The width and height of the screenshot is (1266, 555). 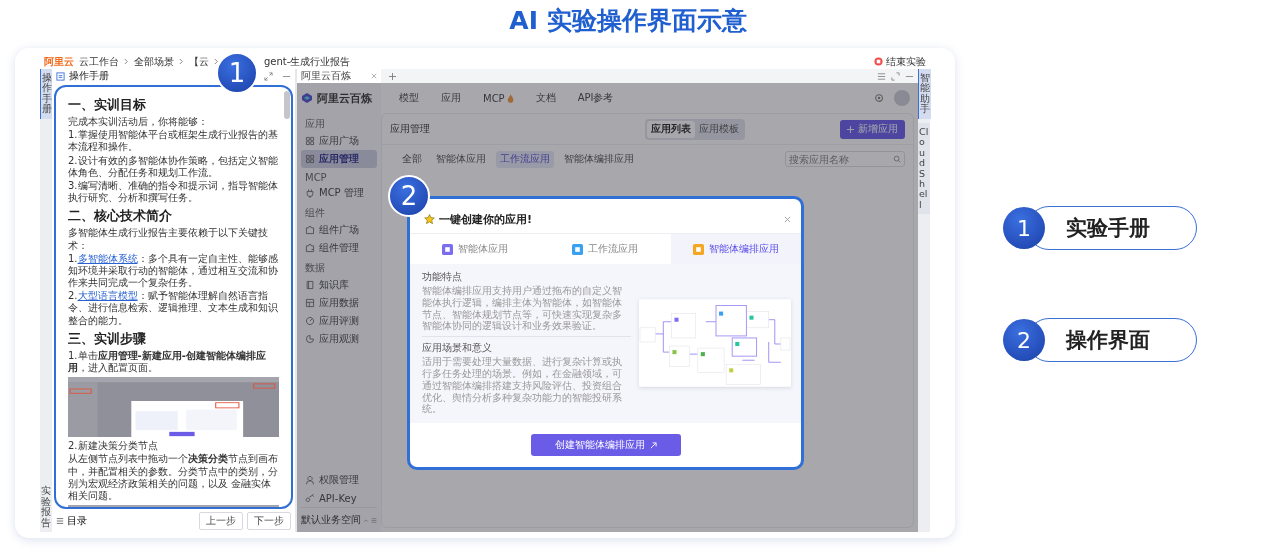 I want to click on step-number-badge: 2, so click(x=1024, y=340).